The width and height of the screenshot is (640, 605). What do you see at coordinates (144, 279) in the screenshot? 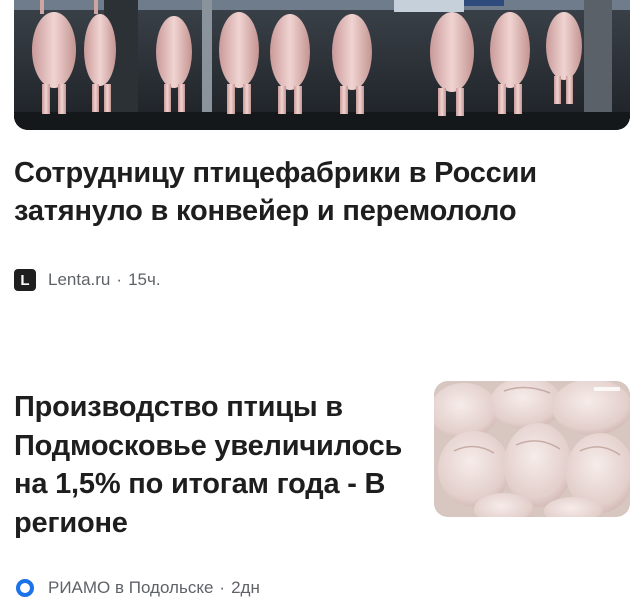
I see `article-1-timestamp: 15ч.` at bounding box center [144, 279].